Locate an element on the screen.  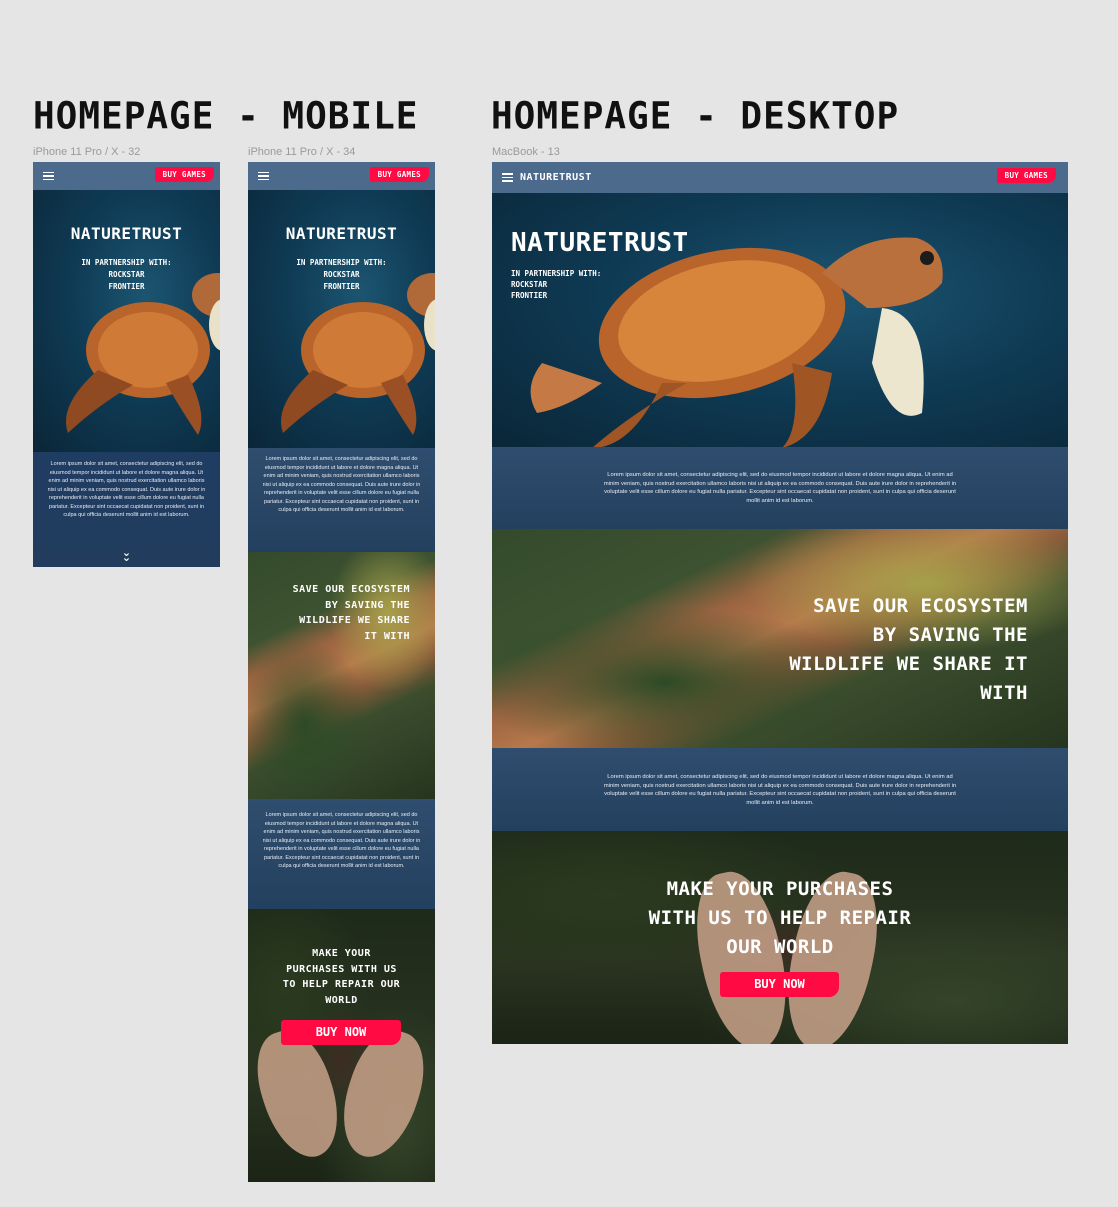
mobile-section-title: Homepage - Mobile is located at coordinates (226, 116).